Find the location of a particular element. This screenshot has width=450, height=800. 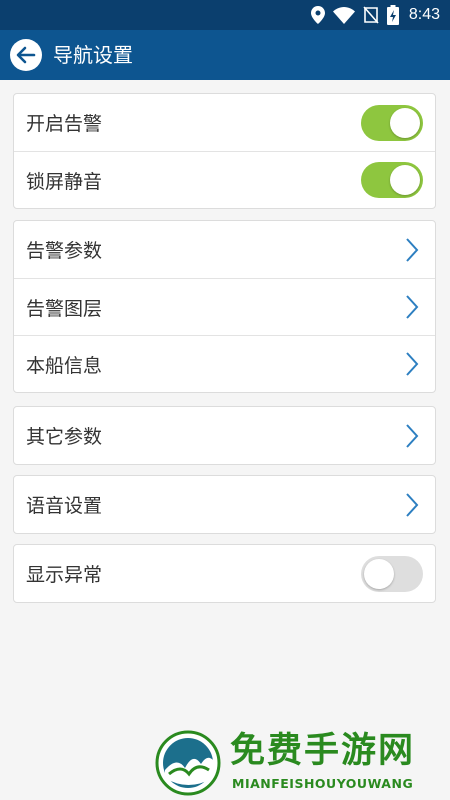

show-errors-toggle is located at coordinates (392, 573).